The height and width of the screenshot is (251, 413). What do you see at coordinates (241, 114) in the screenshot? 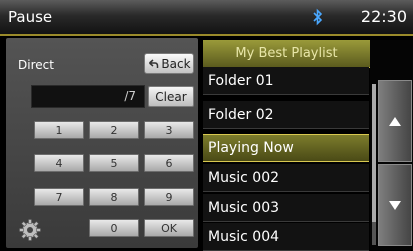
I see `list-item-label: Folder 02` at bounding box center [241, 114].